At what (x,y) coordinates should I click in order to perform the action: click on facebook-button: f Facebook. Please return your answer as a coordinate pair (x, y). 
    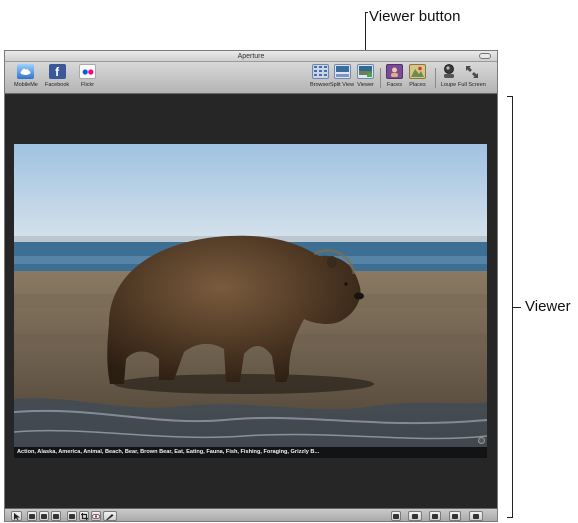
    Looking at the image, I should click on (57, 76).